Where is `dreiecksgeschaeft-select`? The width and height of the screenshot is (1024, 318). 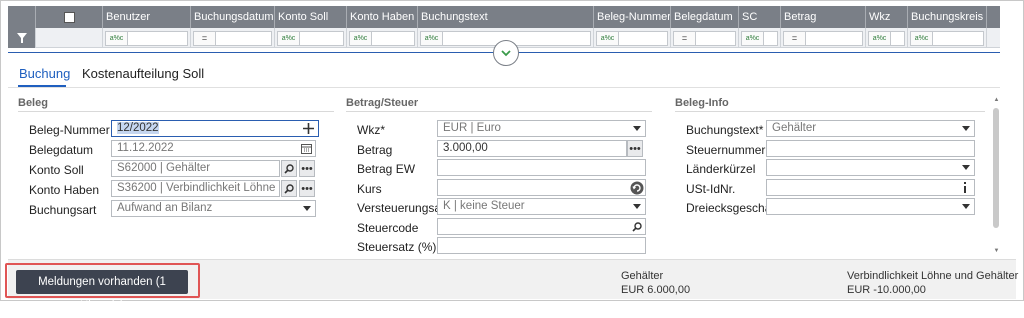
dreiecksgeschaeft-select is located at coordinates (870, 206).